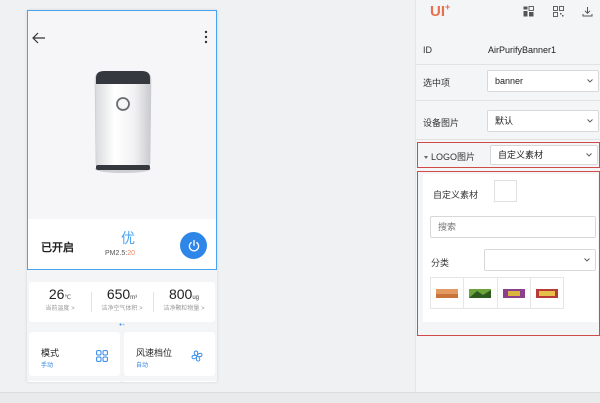 This screenshot has width=600, height=403. I want to click on status-bar, so click(300, 397).